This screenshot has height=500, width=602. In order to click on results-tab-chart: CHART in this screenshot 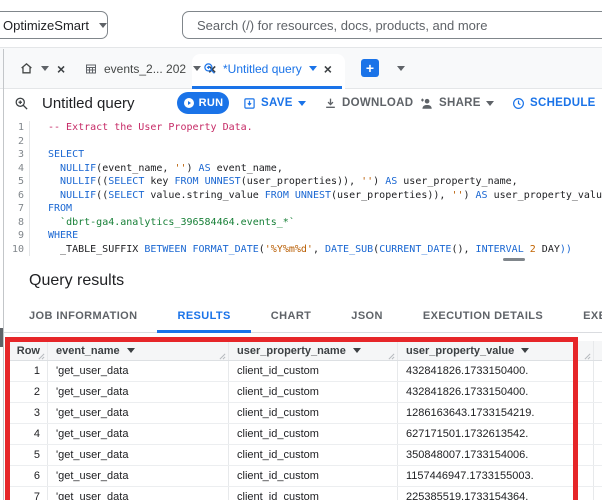, I will do `click(291, 317)`.